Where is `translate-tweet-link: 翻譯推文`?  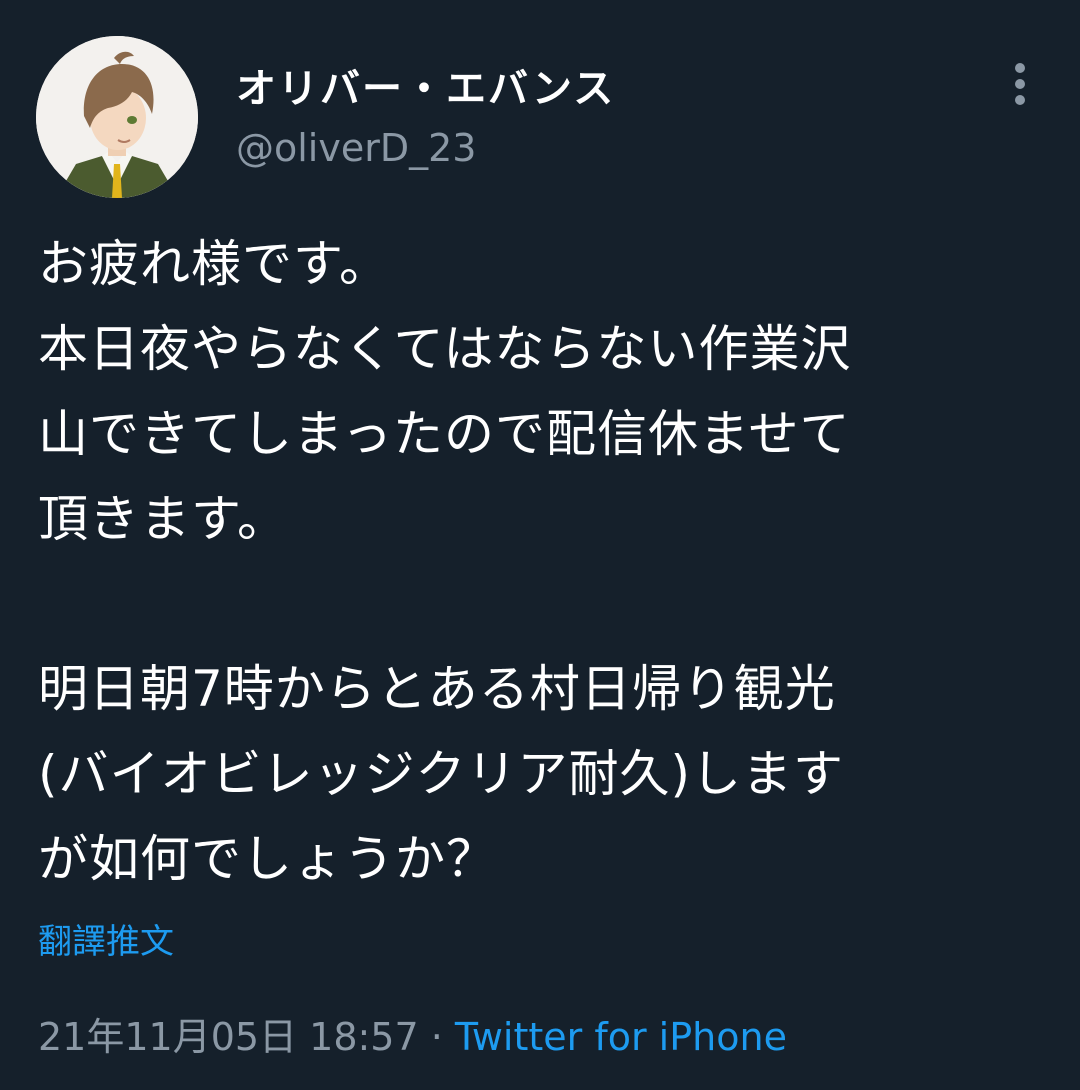 translate-tweet-link: 翻譯推文 is located at coordinates (106, 938).